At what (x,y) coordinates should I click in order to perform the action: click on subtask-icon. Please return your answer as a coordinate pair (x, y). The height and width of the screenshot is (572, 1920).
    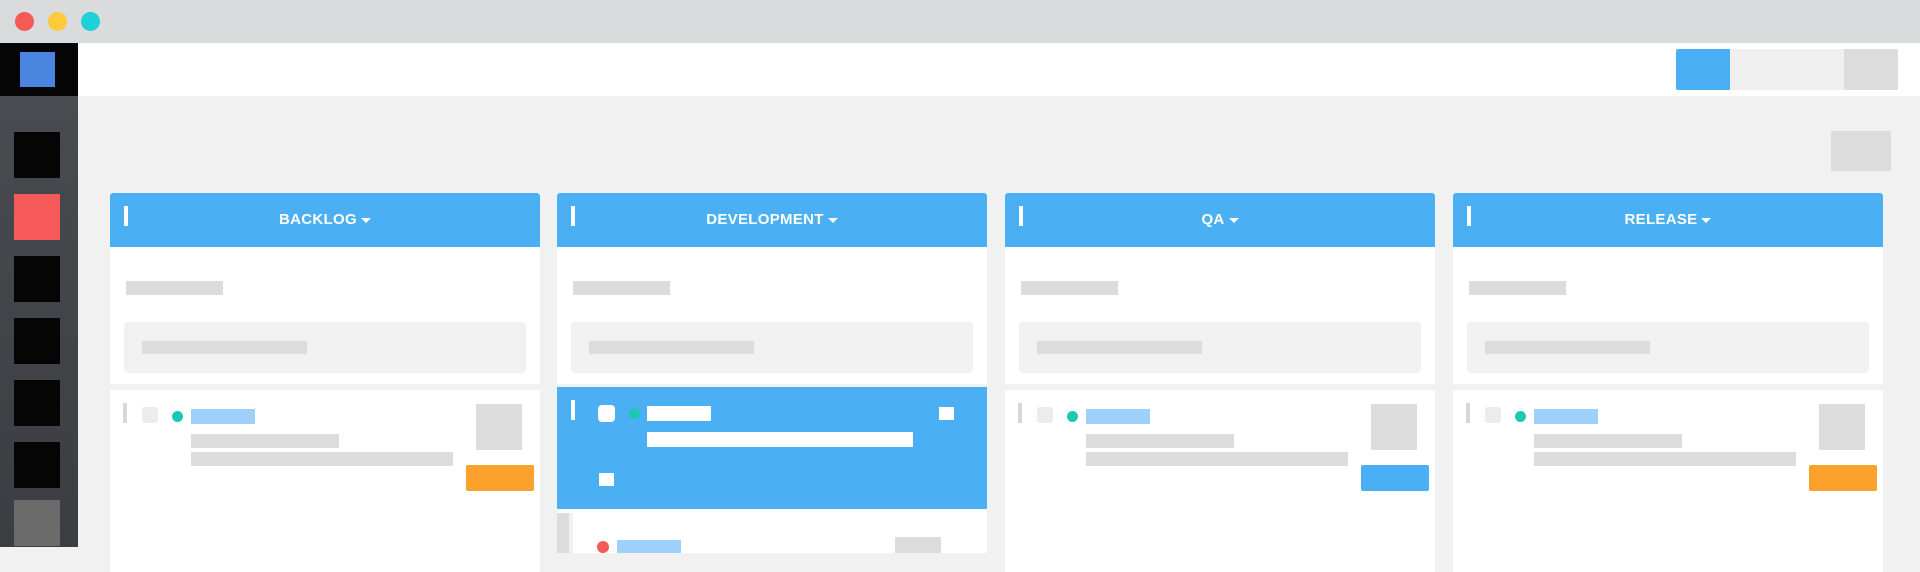
    Looking at the image, I should click on (606, 479).